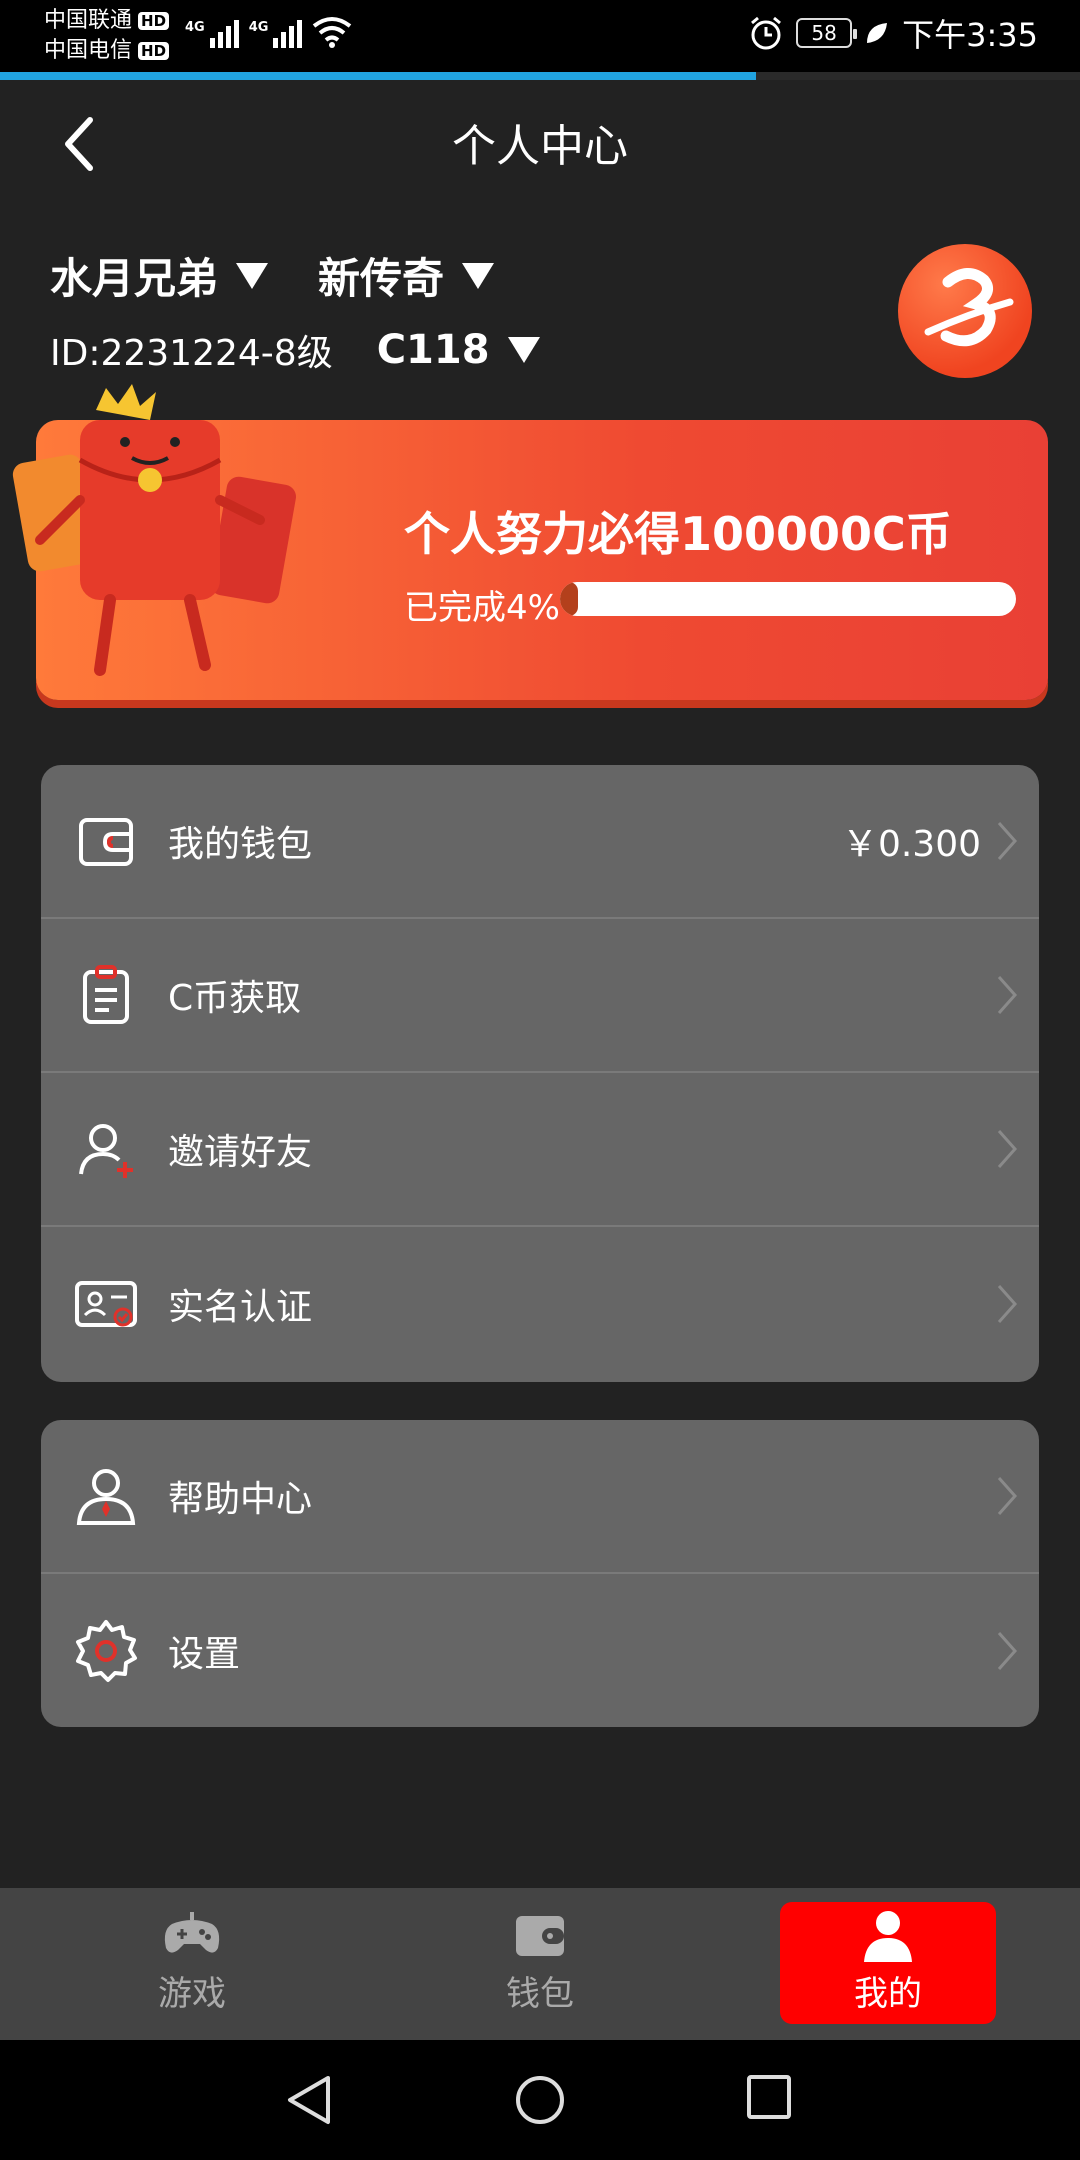 The width and height of the screenshot is (1080, 2160). What do you see at coordinates (482, 608) in the screenshot?
I see `completion-label: 已完成4%` at bounding box center [482, 608].